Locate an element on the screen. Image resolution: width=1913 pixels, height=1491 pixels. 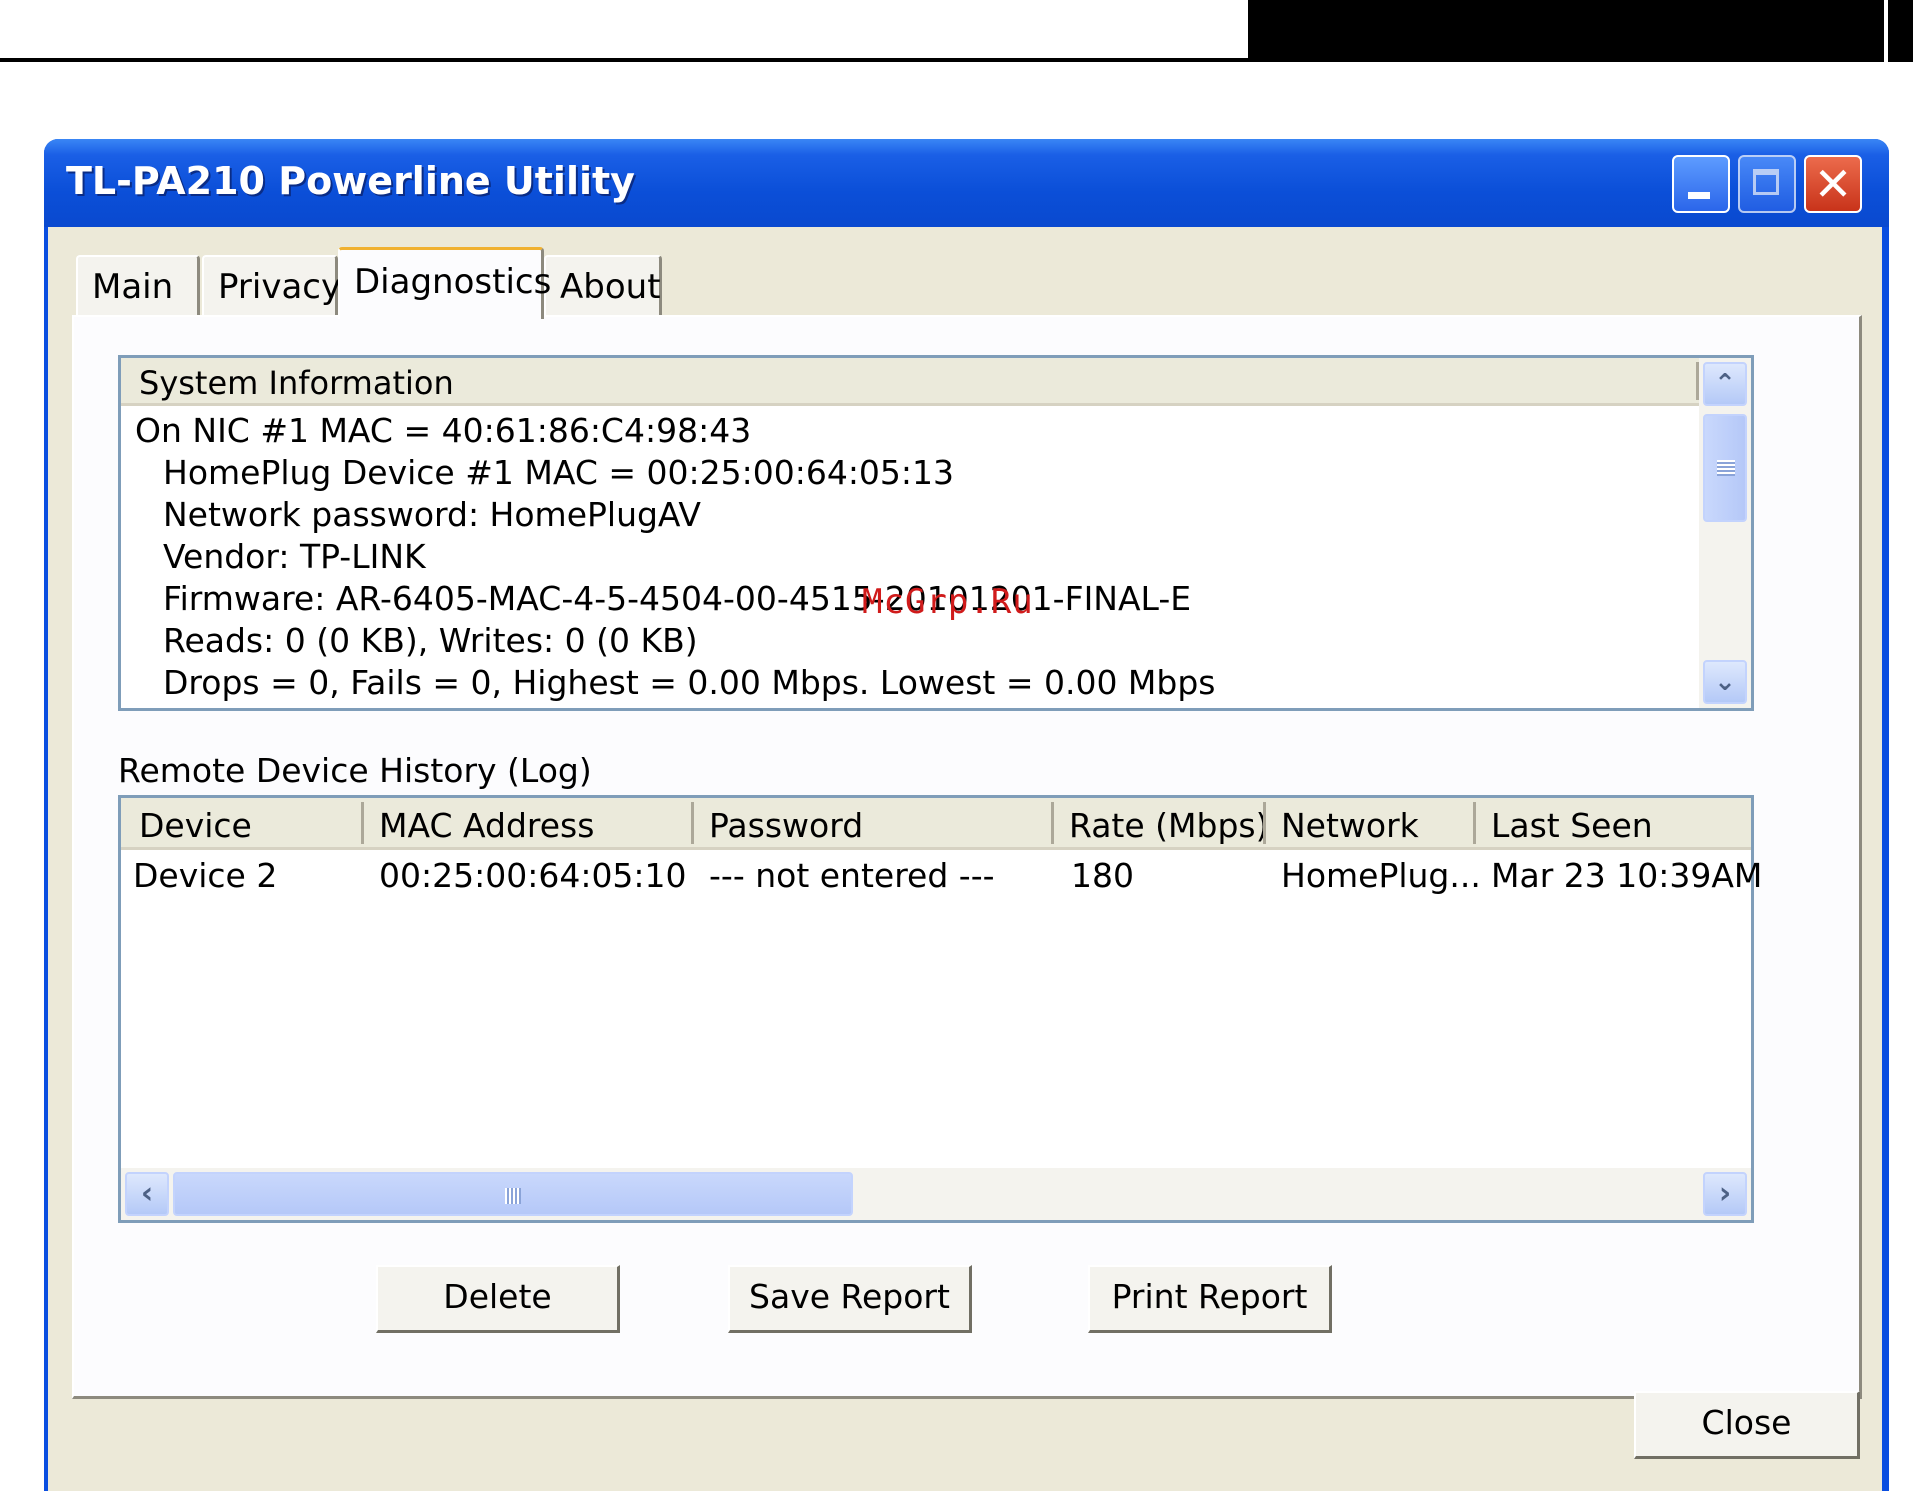
column-header-device: Device is located at coordinates (195, 825).